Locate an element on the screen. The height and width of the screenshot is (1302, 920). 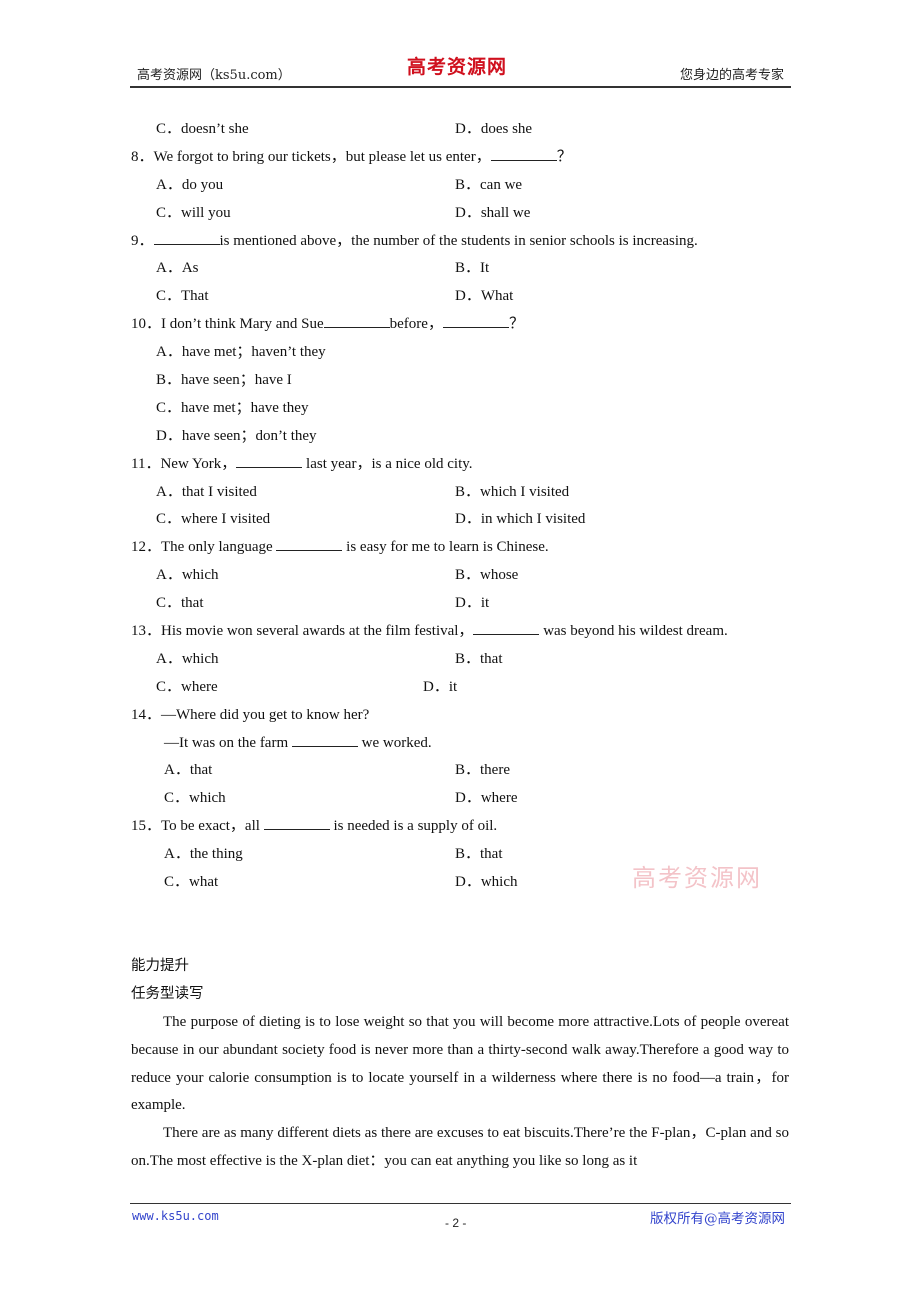
option-a: A．have met；haven’t they is located at coordinates (241, 352).